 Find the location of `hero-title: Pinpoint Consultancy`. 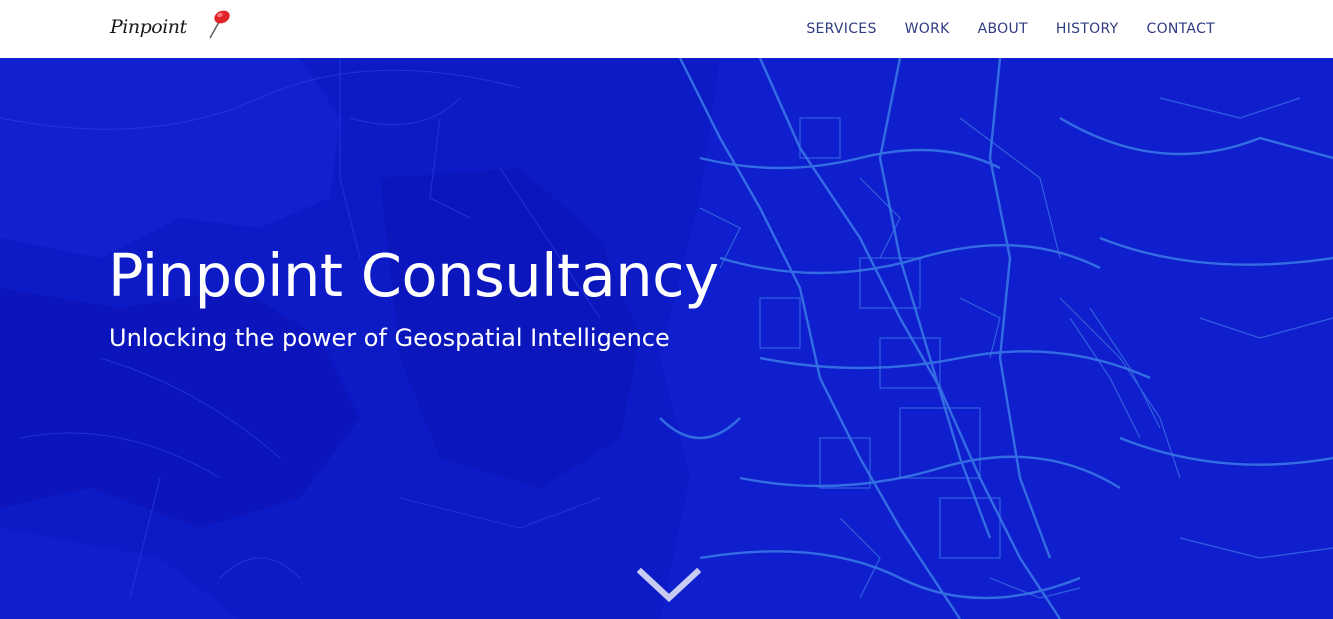

hero-title: Pinpoint Consultancy is located at coordinates (413, 275).